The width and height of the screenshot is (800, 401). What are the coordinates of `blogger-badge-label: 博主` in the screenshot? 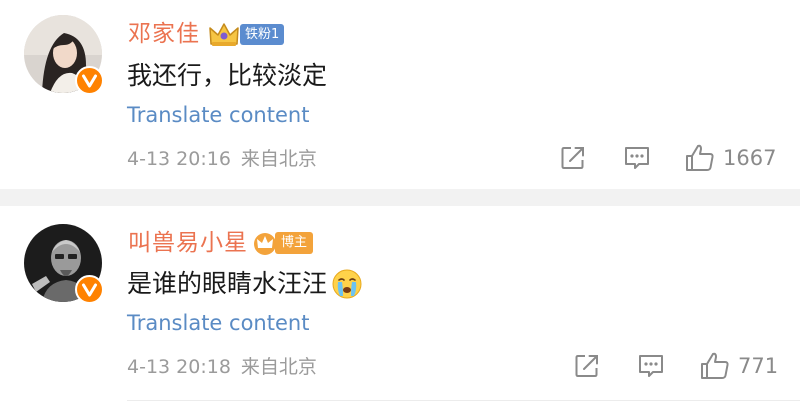 It's located at (294, 243).